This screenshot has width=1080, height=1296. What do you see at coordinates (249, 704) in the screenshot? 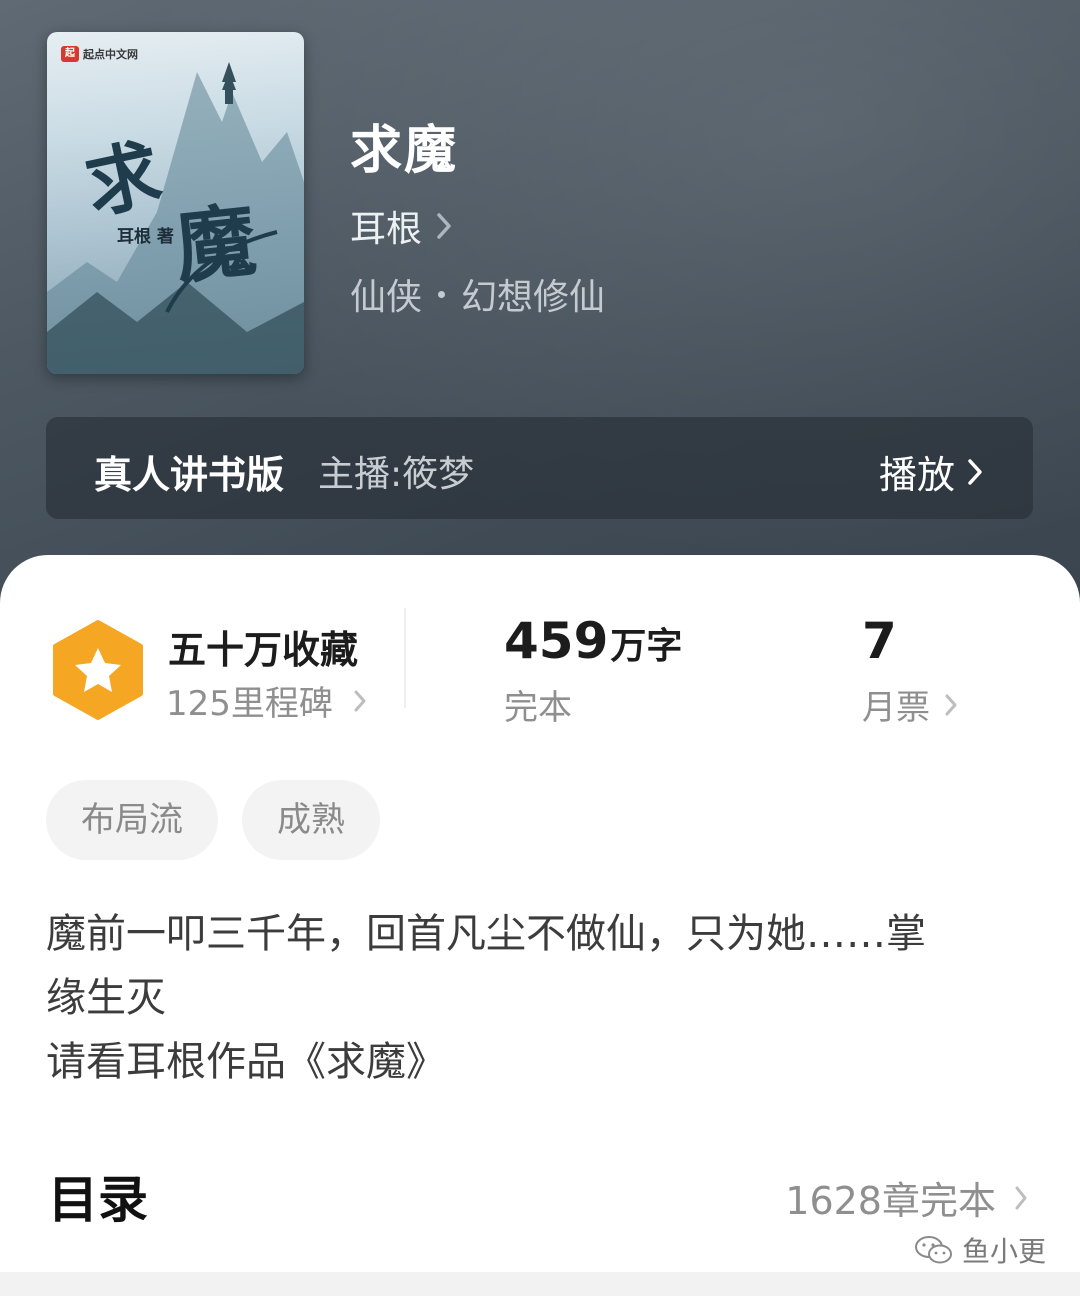
I see `milestones-label: 125里程碑` at bounding box center [249, 704].